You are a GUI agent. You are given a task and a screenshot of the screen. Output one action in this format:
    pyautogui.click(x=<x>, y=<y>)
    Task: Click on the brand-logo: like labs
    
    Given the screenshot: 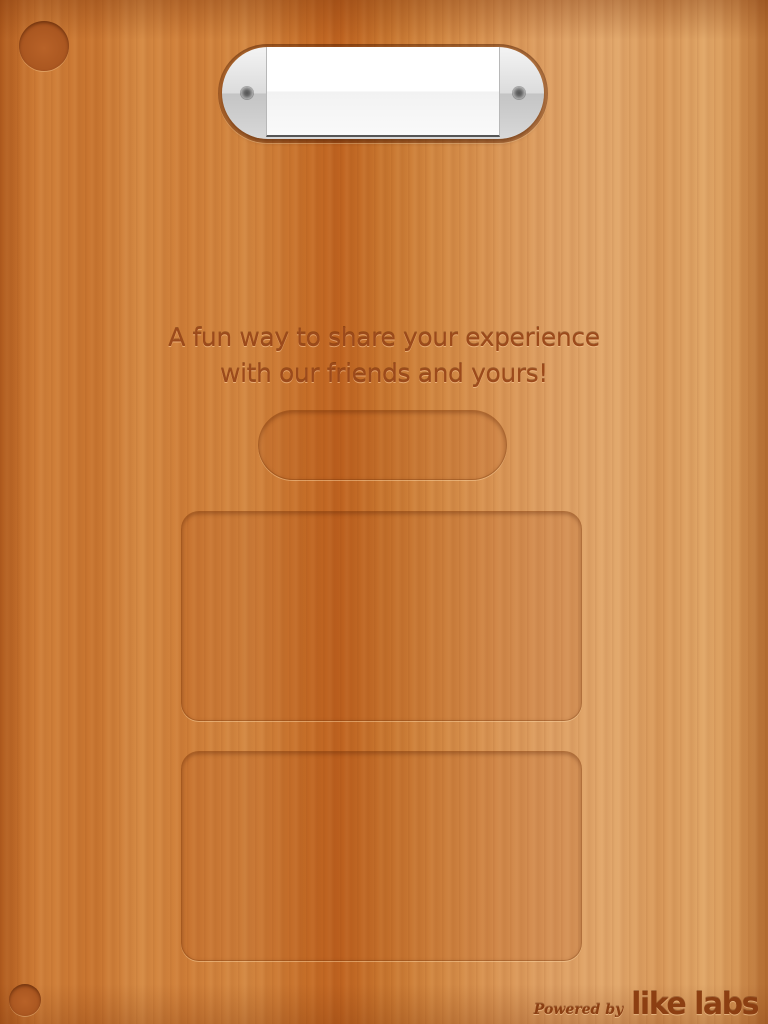 What is the action you would take?
    pyautogui.click(x=695, y=1004)
    